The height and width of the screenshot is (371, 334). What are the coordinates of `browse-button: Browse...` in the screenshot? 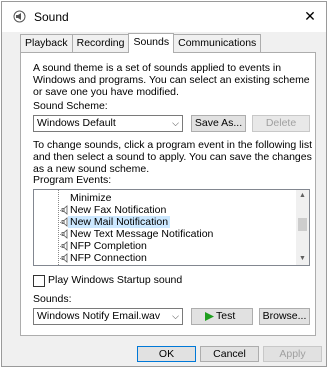 It's located at (284, 316).